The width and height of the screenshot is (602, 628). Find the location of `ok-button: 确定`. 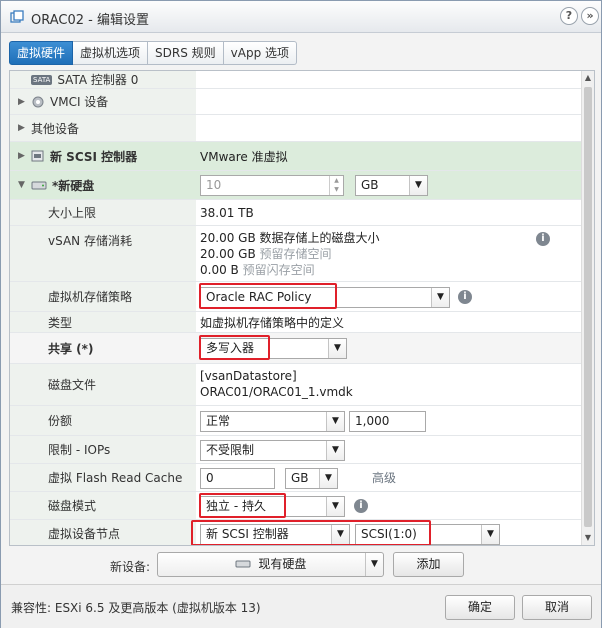

ok-button: 确定 is located at coordinates (480, 607).